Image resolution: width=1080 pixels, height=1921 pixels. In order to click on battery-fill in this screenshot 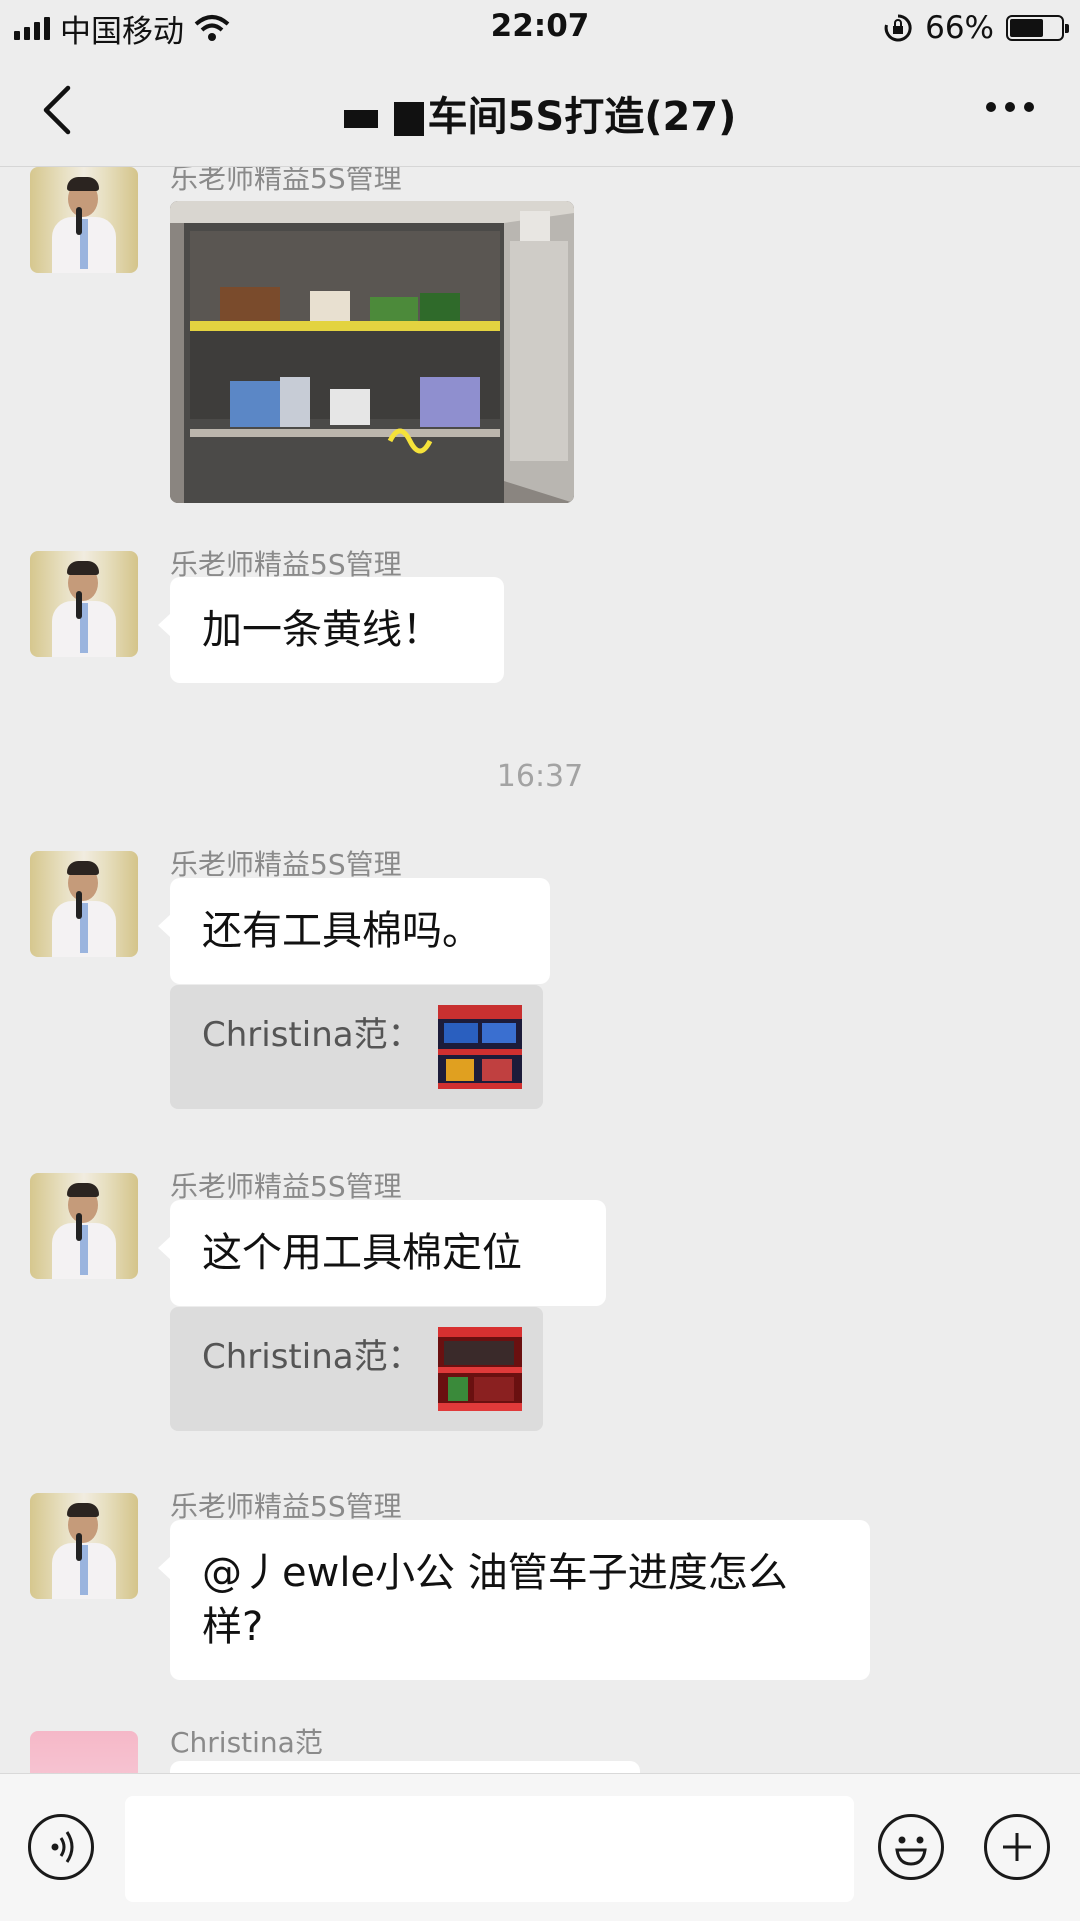, I will do `click(1026, 28)`.